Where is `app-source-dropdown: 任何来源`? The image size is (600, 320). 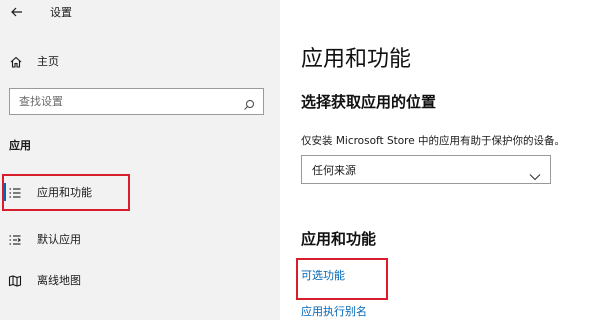 app-source-dropdown: 任何来源 is located at coordinates (426, 169).